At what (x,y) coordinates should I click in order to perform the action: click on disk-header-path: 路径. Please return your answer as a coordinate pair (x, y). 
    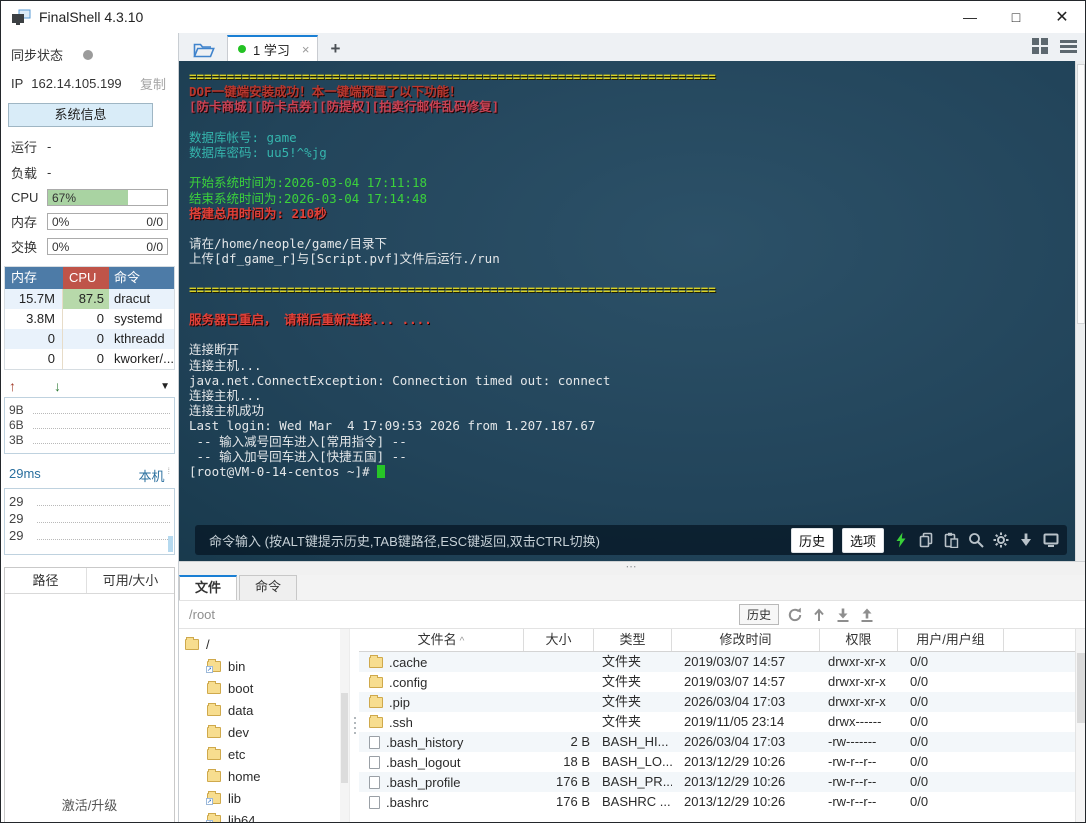
    Looking at the image, I should click on (46, 580).